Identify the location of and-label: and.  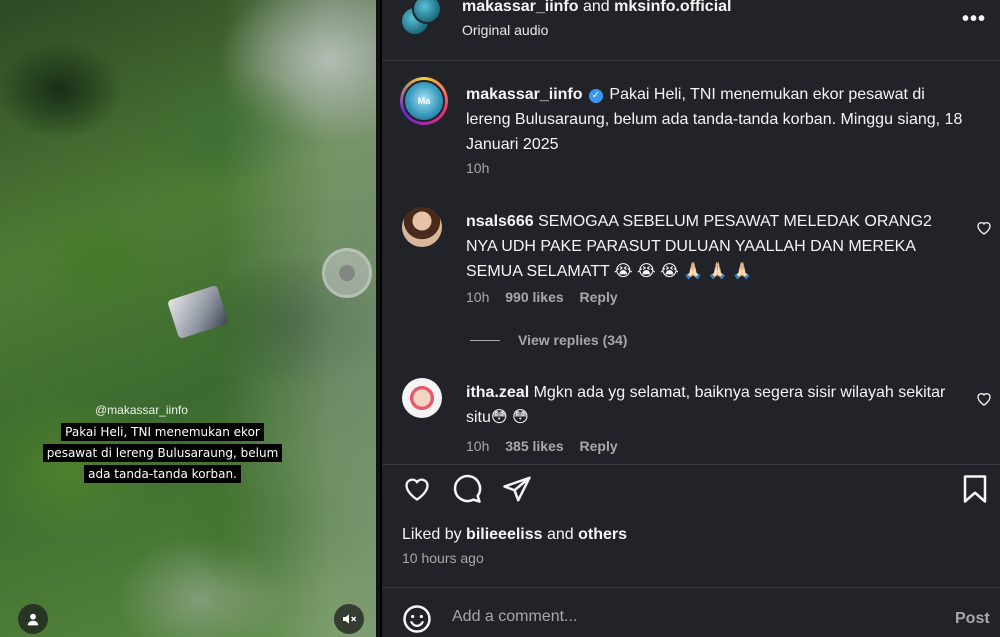
(596, 7).